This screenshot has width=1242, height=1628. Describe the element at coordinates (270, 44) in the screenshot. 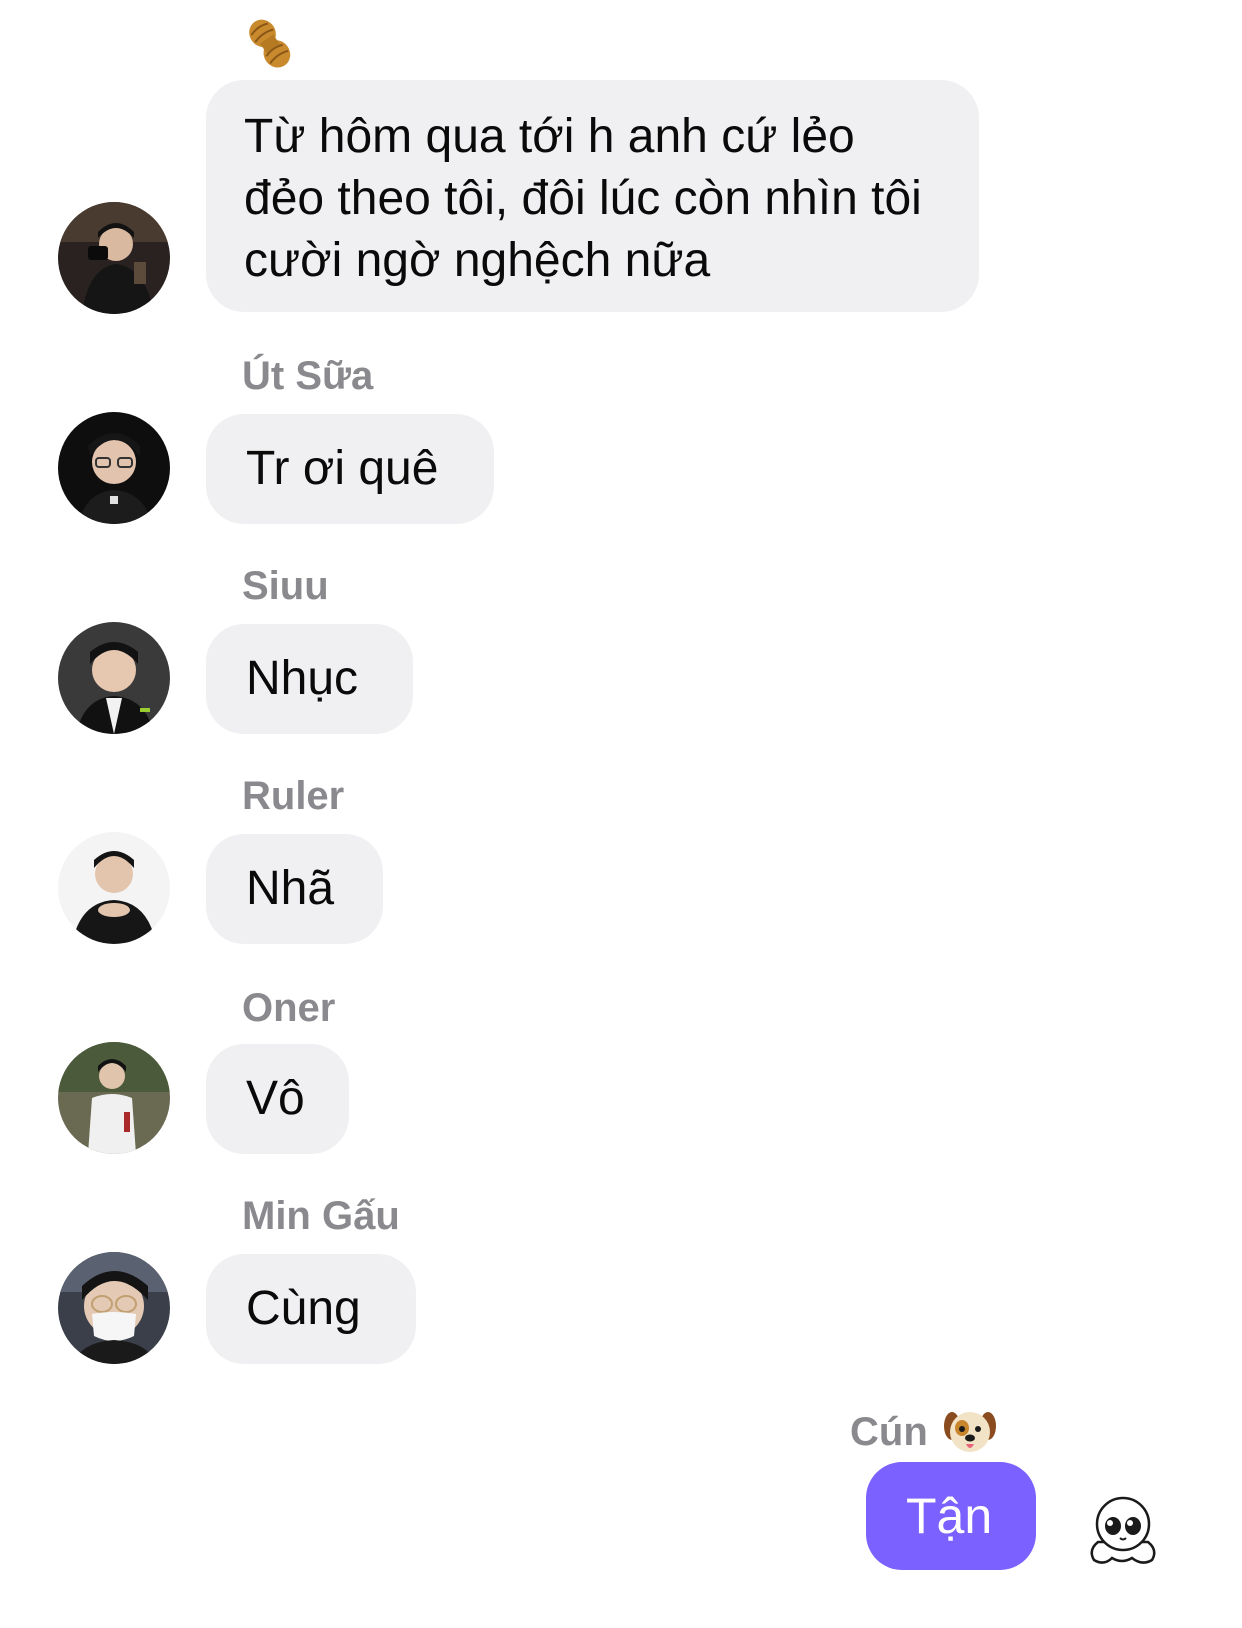

I see `peanut-emoji-icon` at that location.